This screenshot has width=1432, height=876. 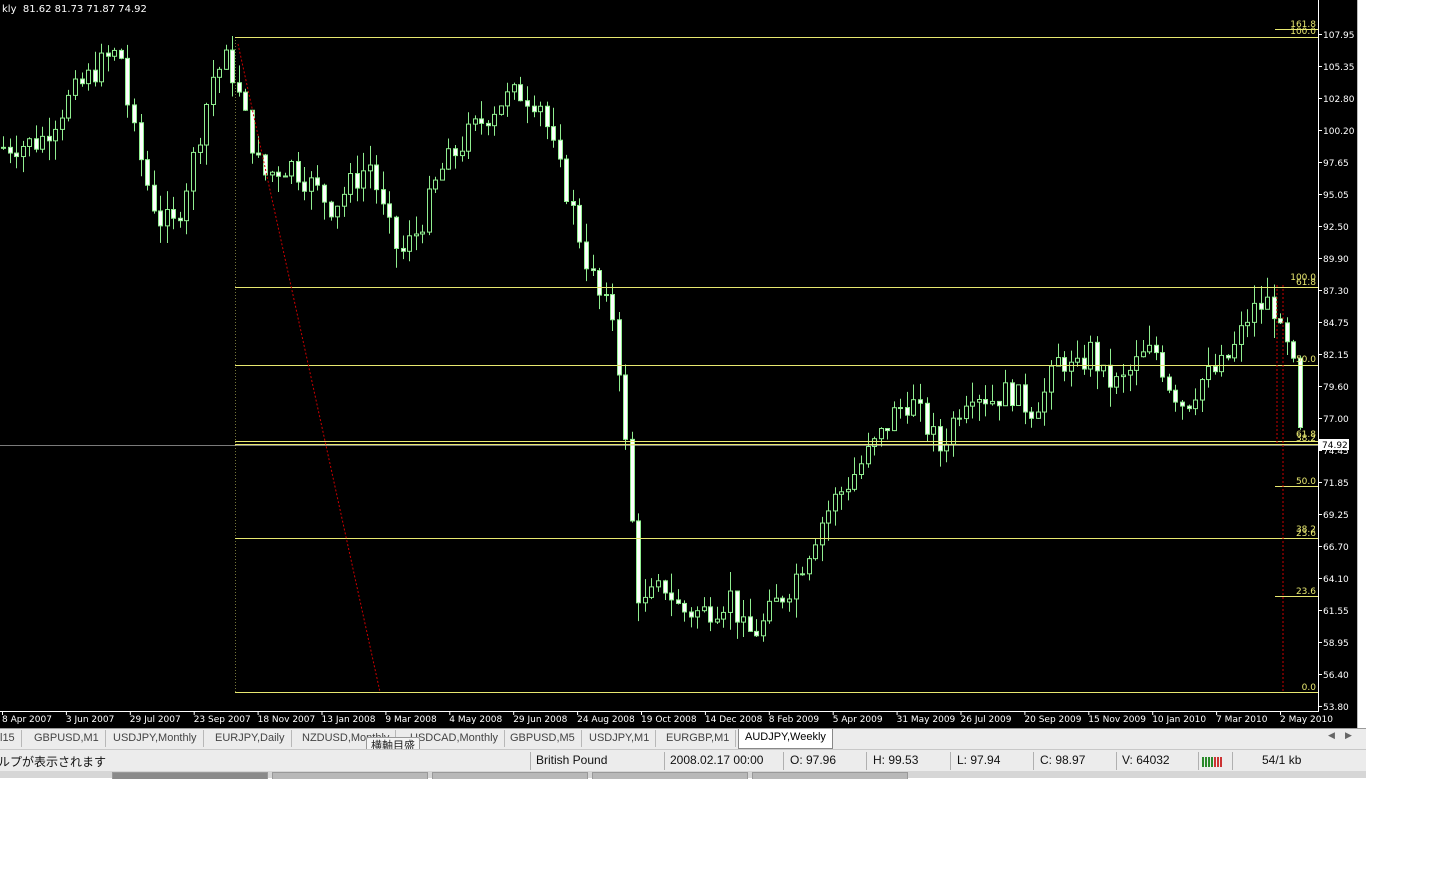 What do you see at coordinates (1336, 644) in the screenshot?
I see `price-tick-label: 58.95` at bounding box center [1336, 644].